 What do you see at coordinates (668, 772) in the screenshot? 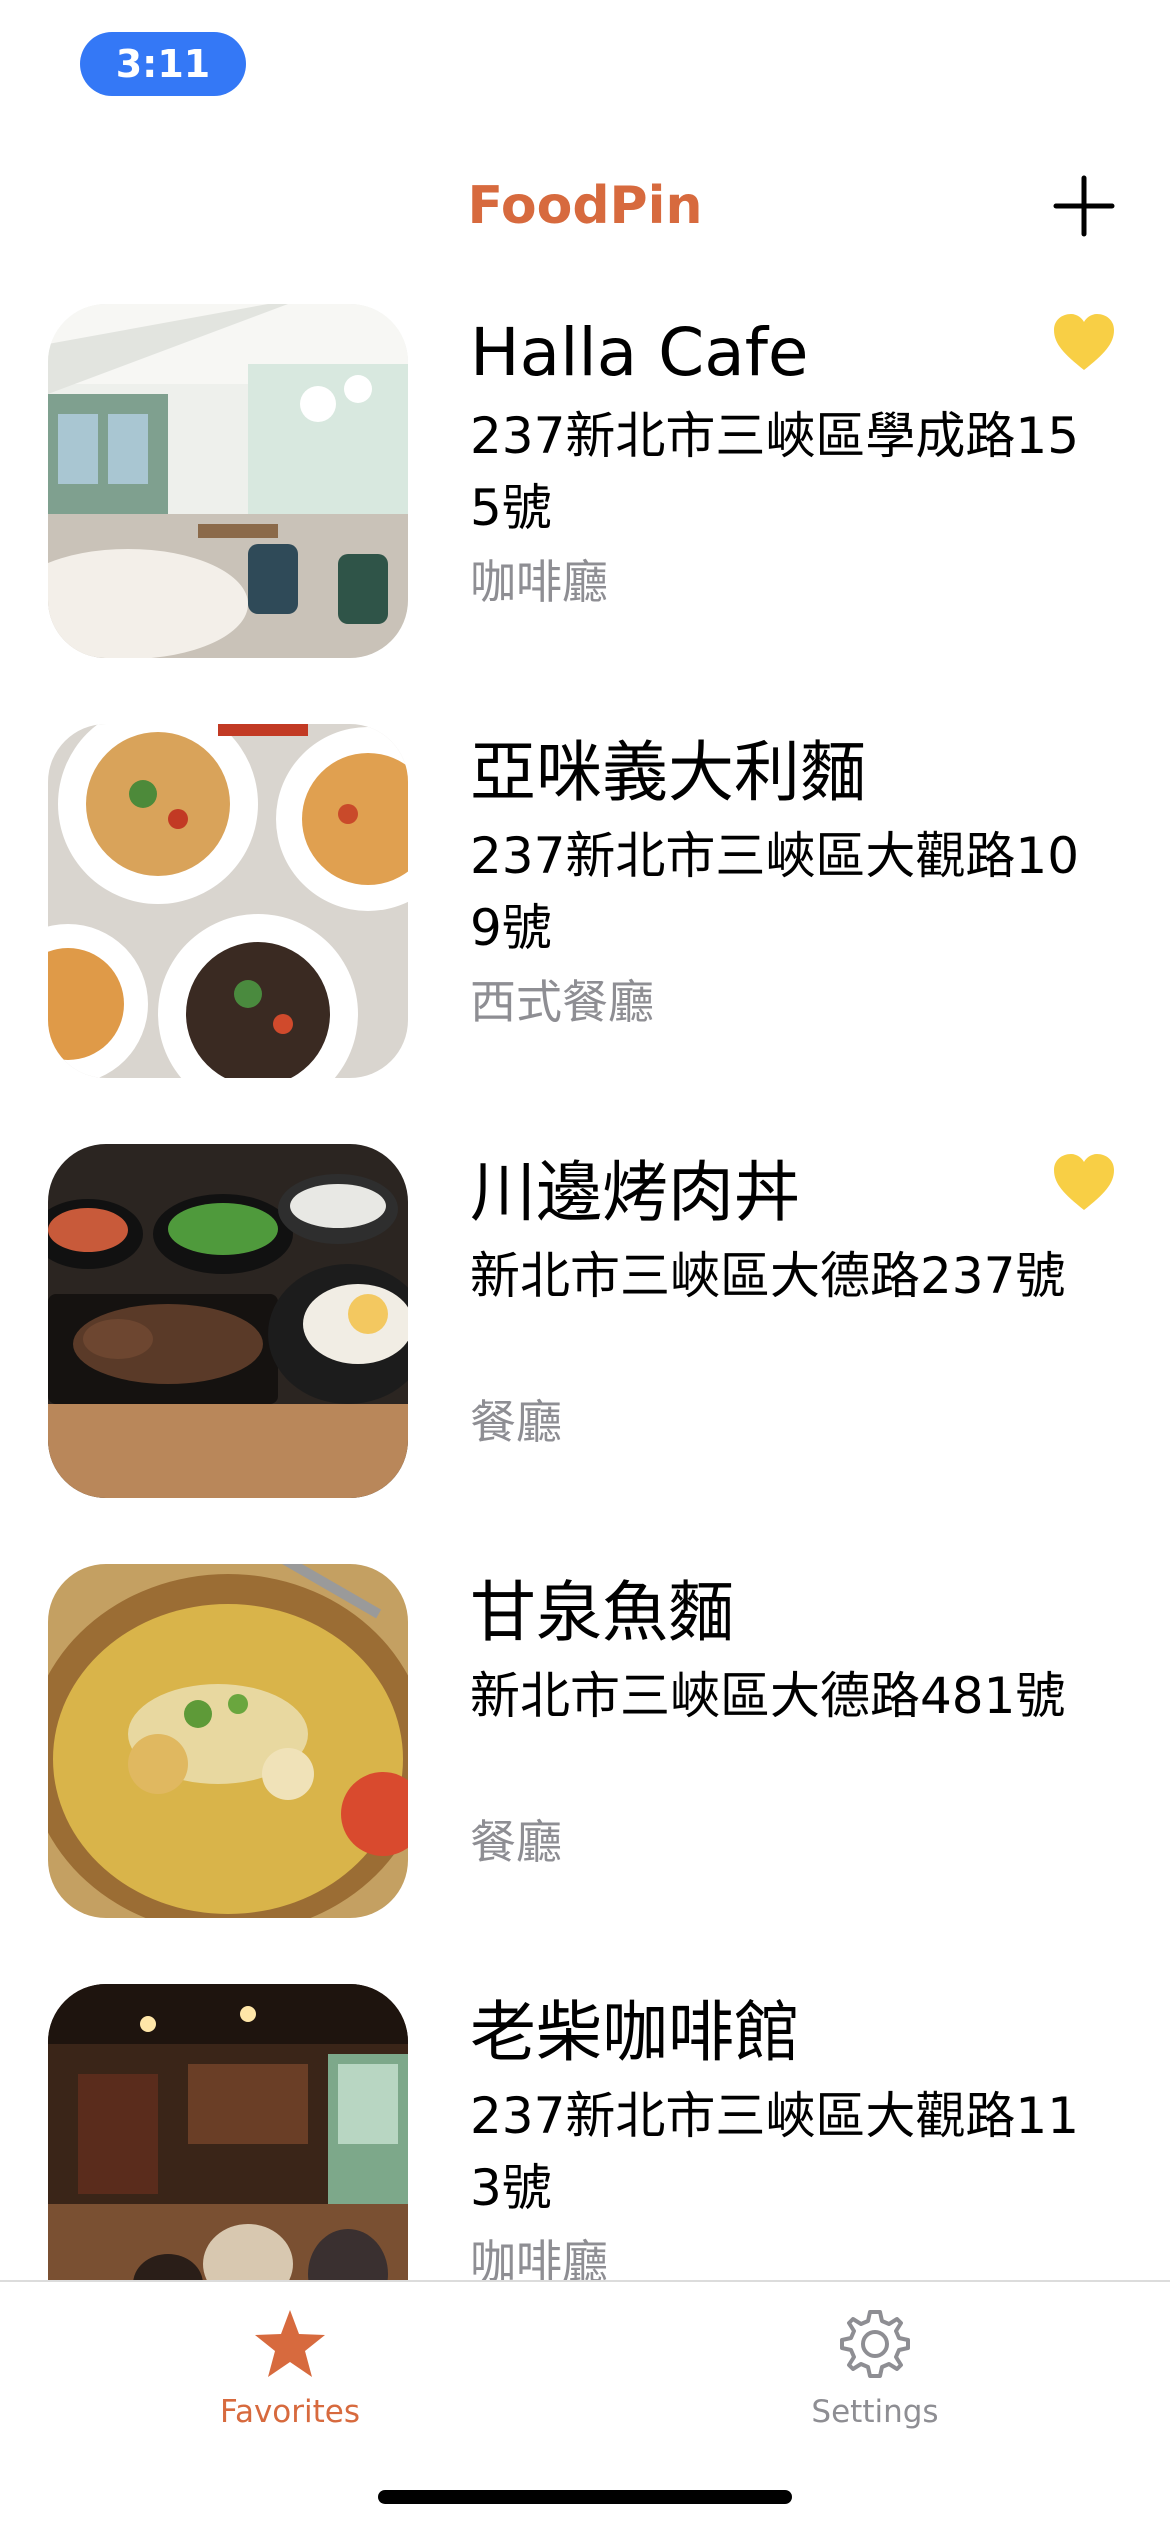
I see `restaurant-name: 亞咪義大利麵` at bounding box center [668, 772].